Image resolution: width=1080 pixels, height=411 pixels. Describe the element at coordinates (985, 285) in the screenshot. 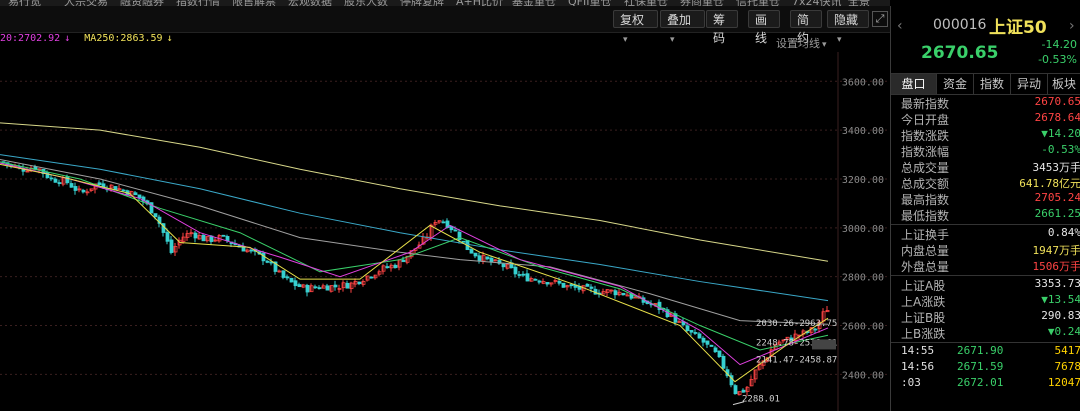

I see `stat-row: 上证A股 3353.73` at that location.